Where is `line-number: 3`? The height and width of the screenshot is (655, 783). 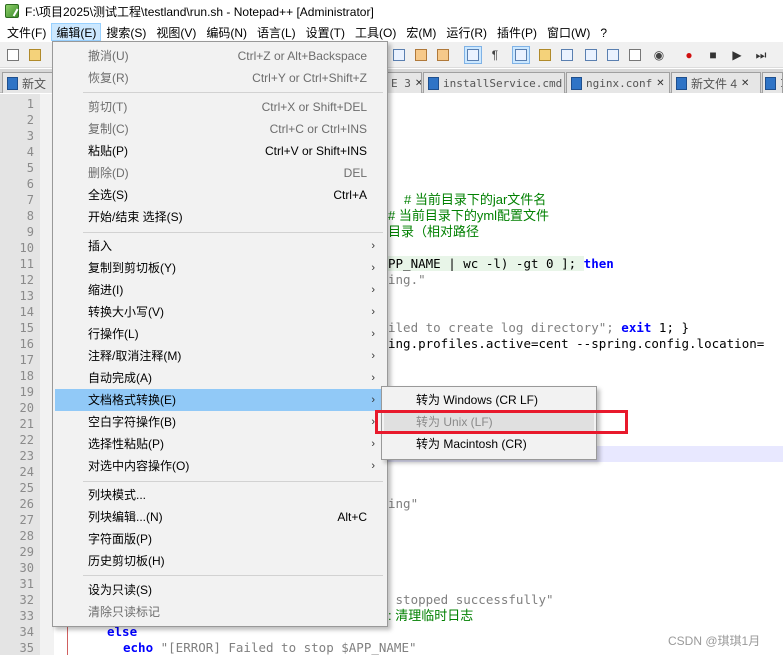
line-number: 3 is located at coordinates (30, 136).